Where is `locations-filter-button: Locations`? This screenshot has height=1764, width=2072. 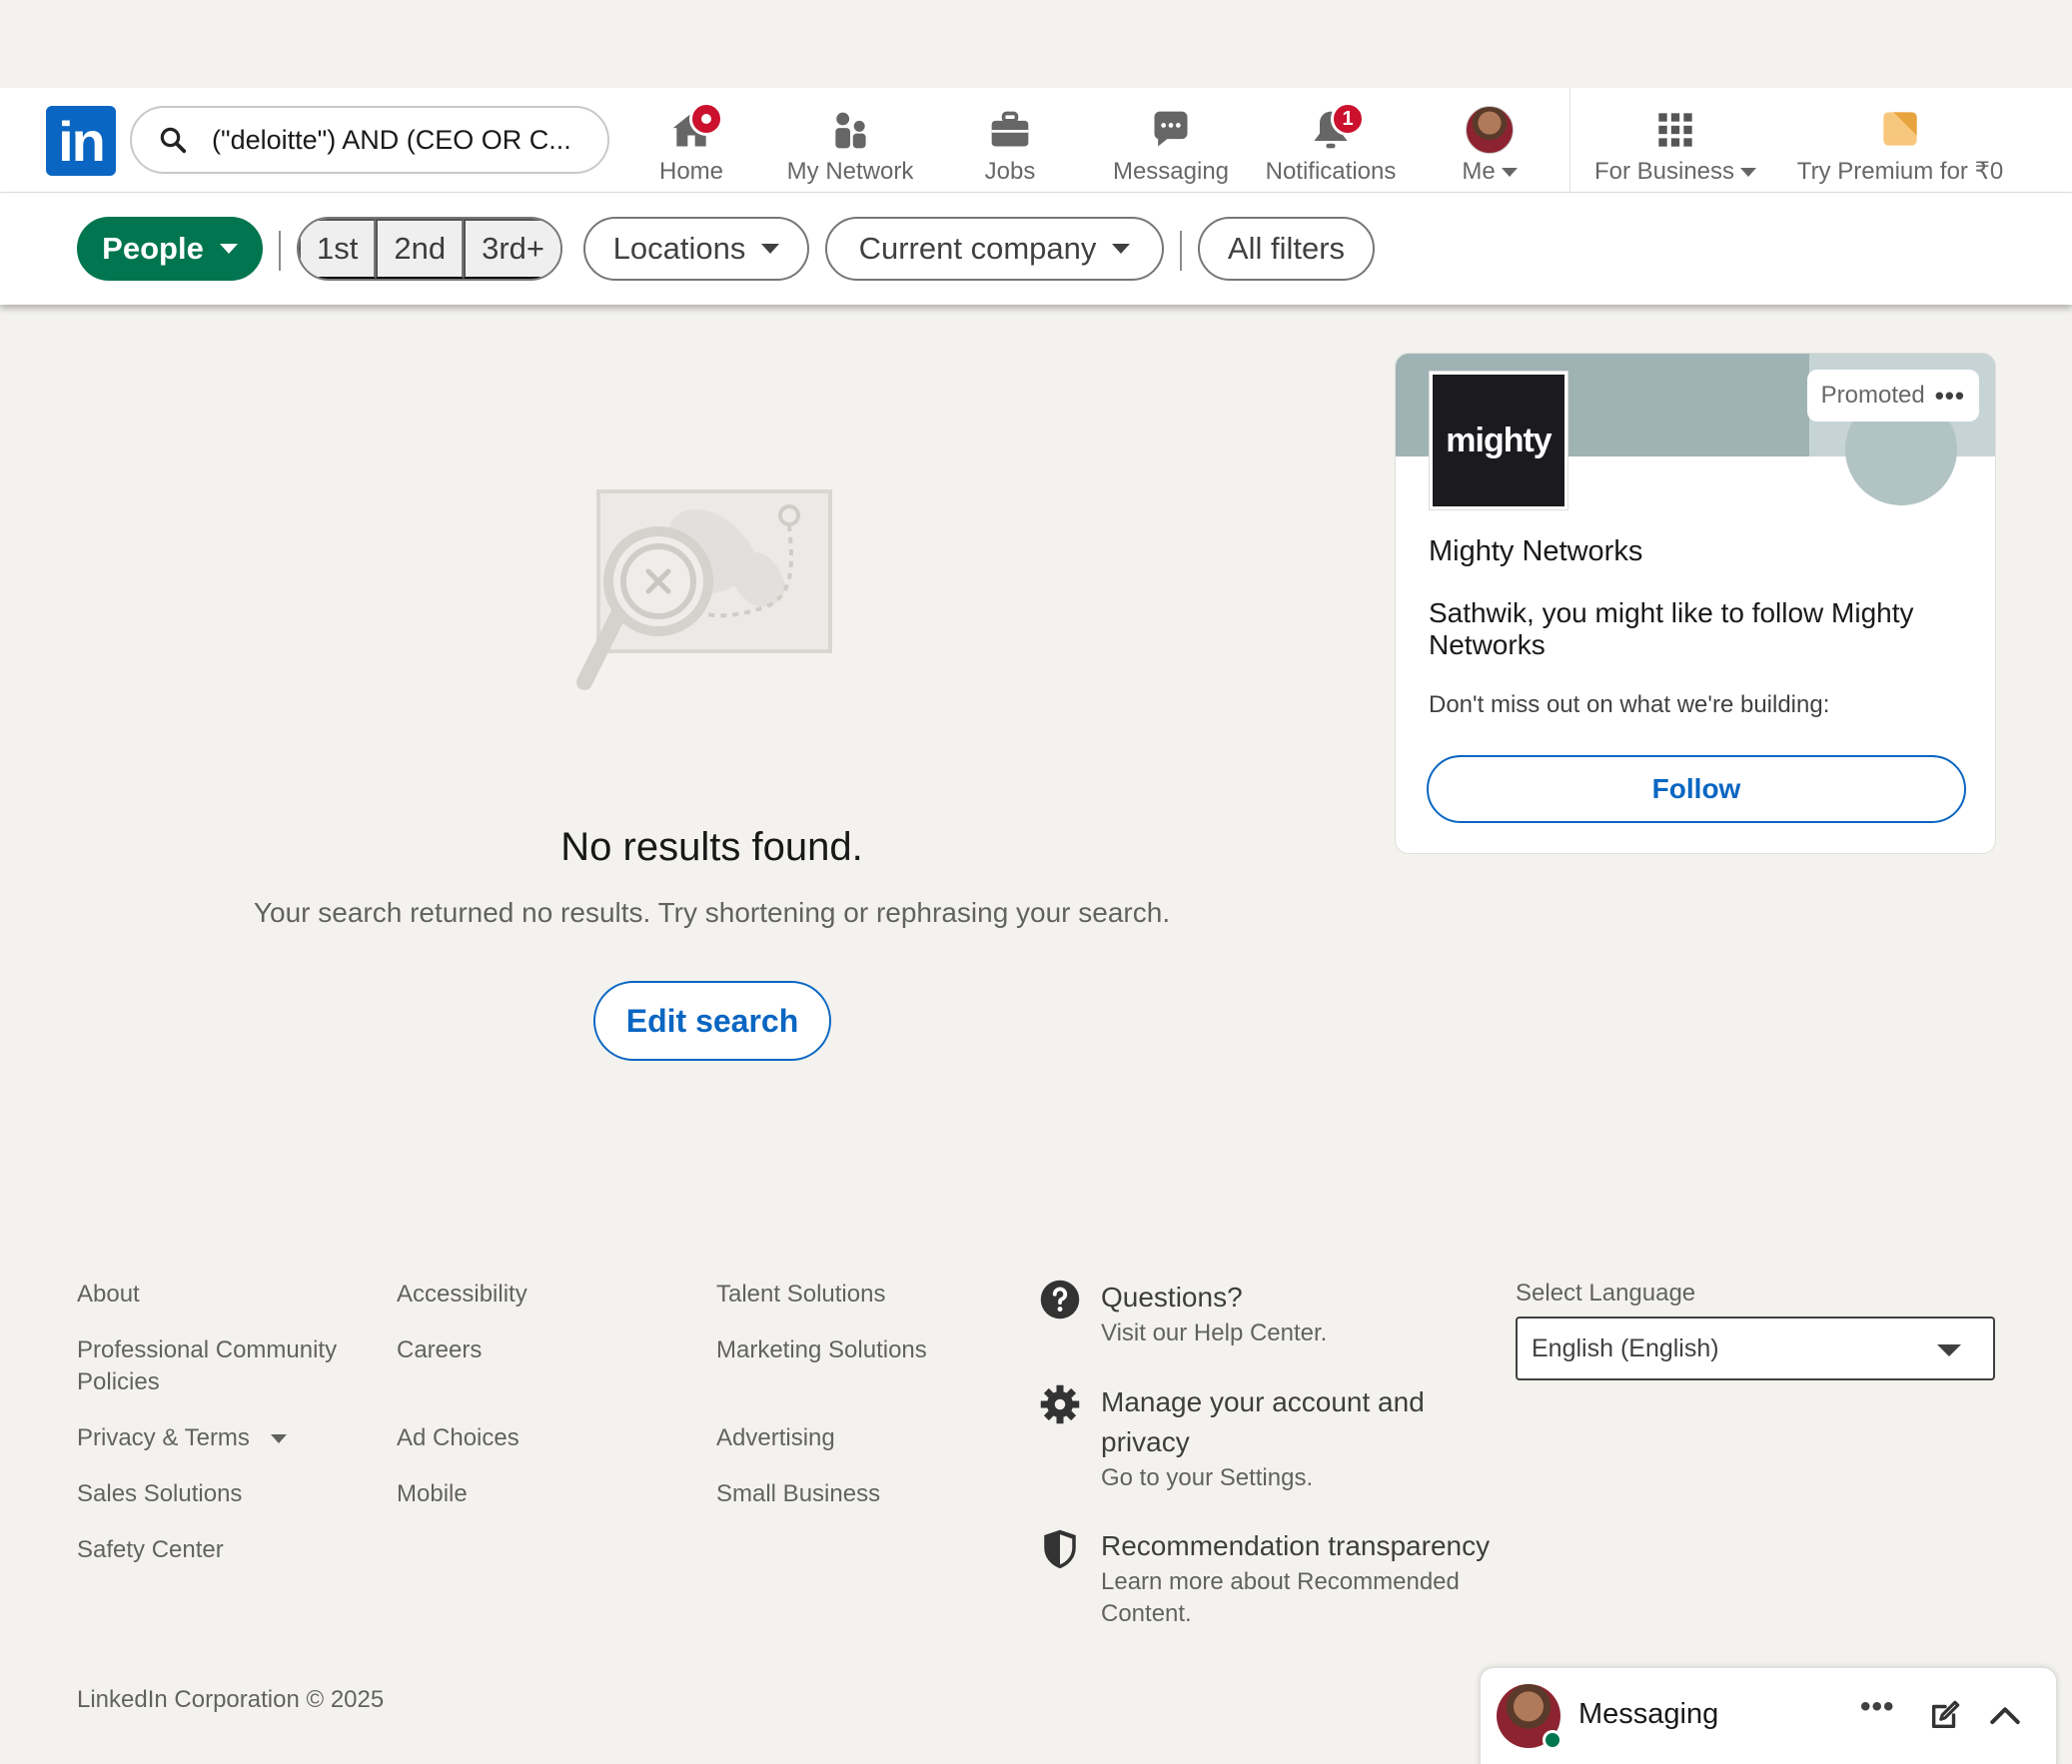 locations-filter-button: Locations is located at coordinates (696, 249).